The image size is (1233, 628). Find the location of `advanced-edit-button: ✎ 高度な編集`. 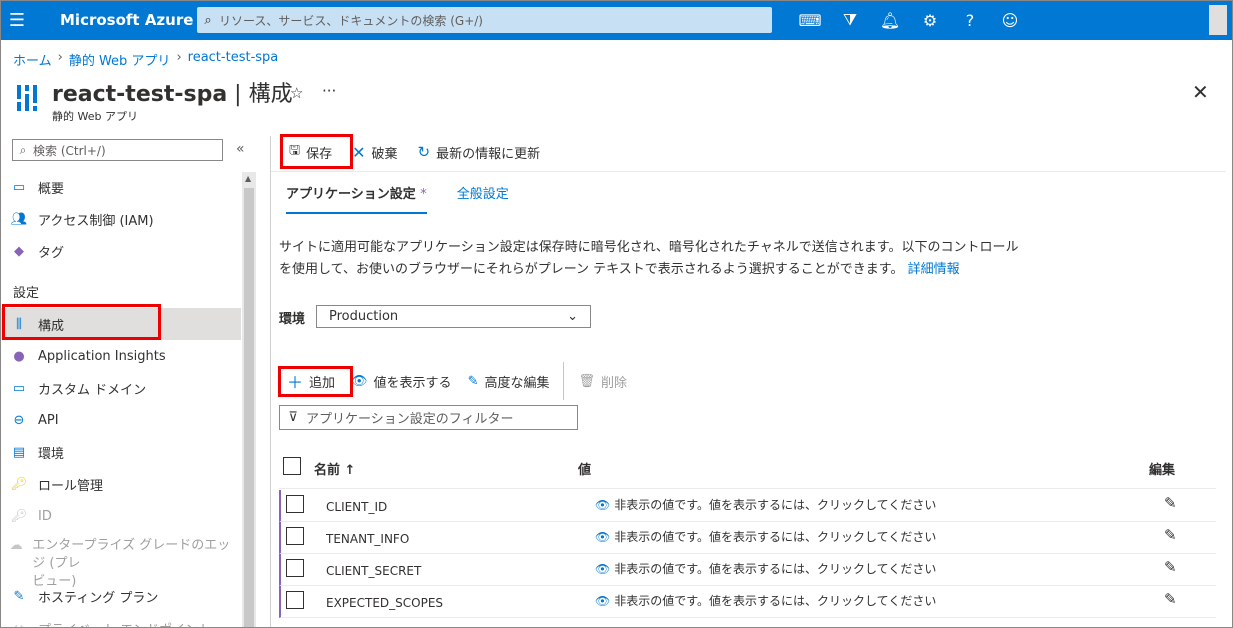

advanced-edit-button: ✎ 高度な編集 is located at coordinates (509, 381).